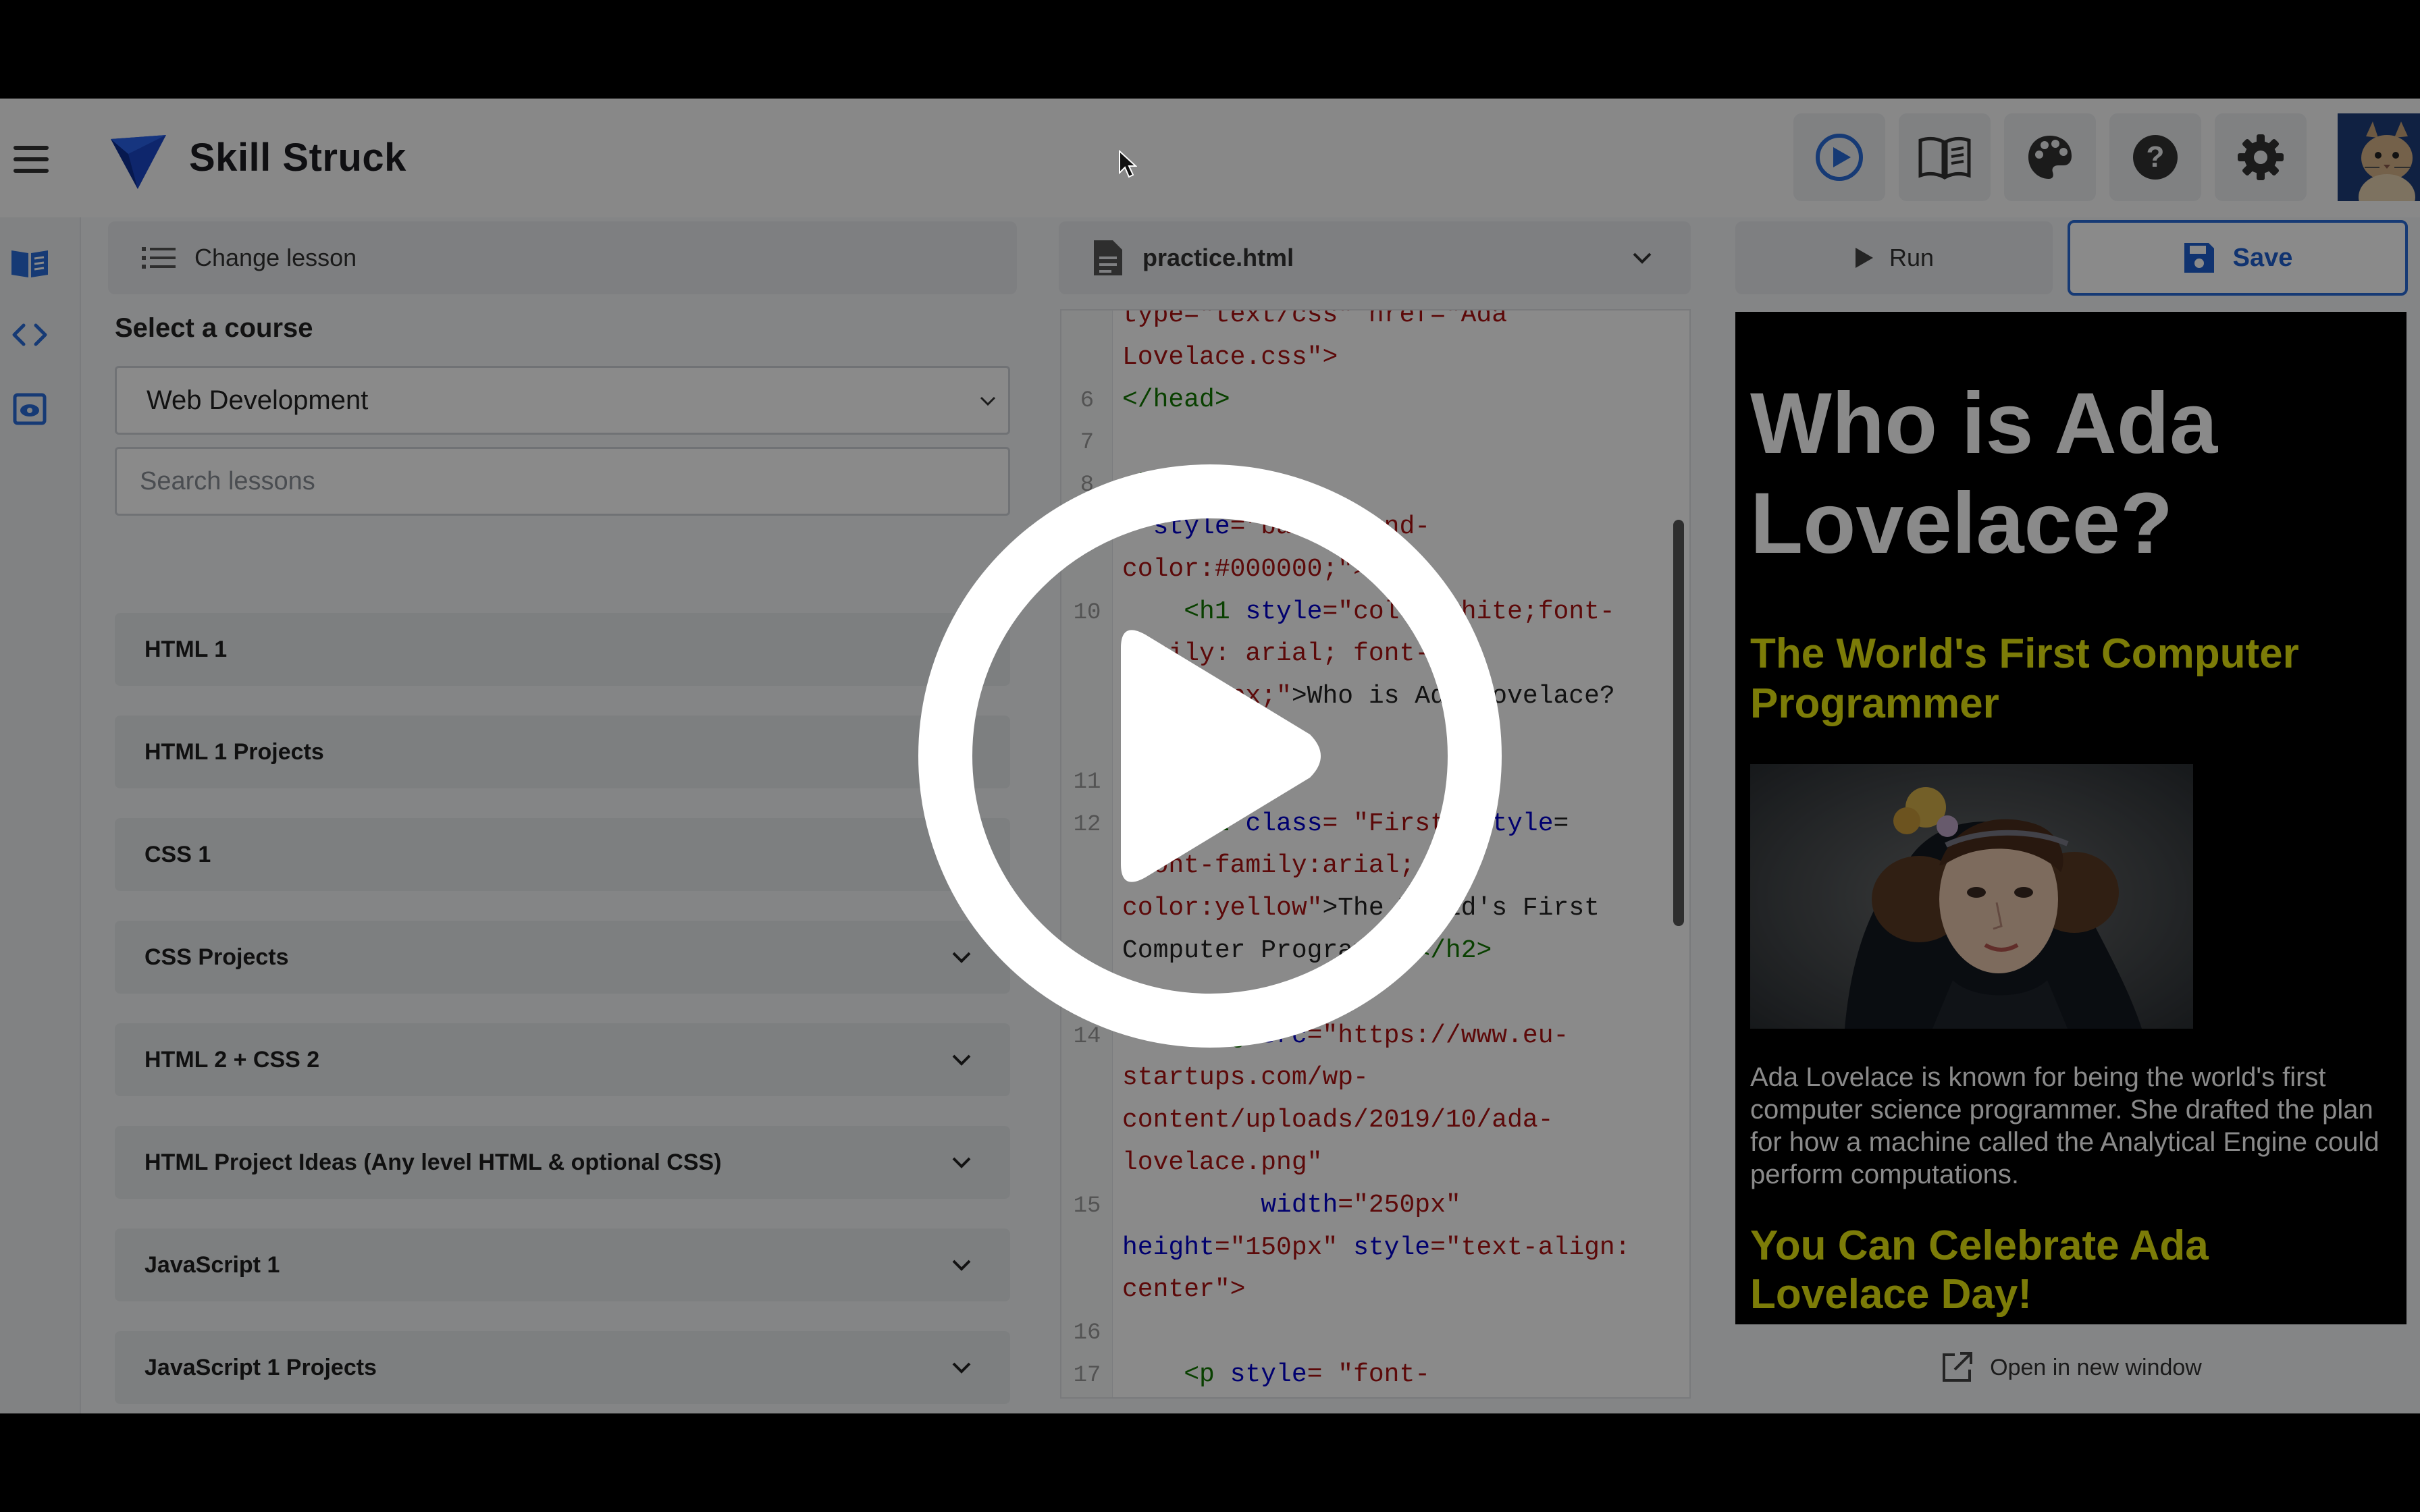  What do you see at coordinates (1210, 756) in the screenshot?
I see `big-play-icon` at bounding box center [1210, 756].